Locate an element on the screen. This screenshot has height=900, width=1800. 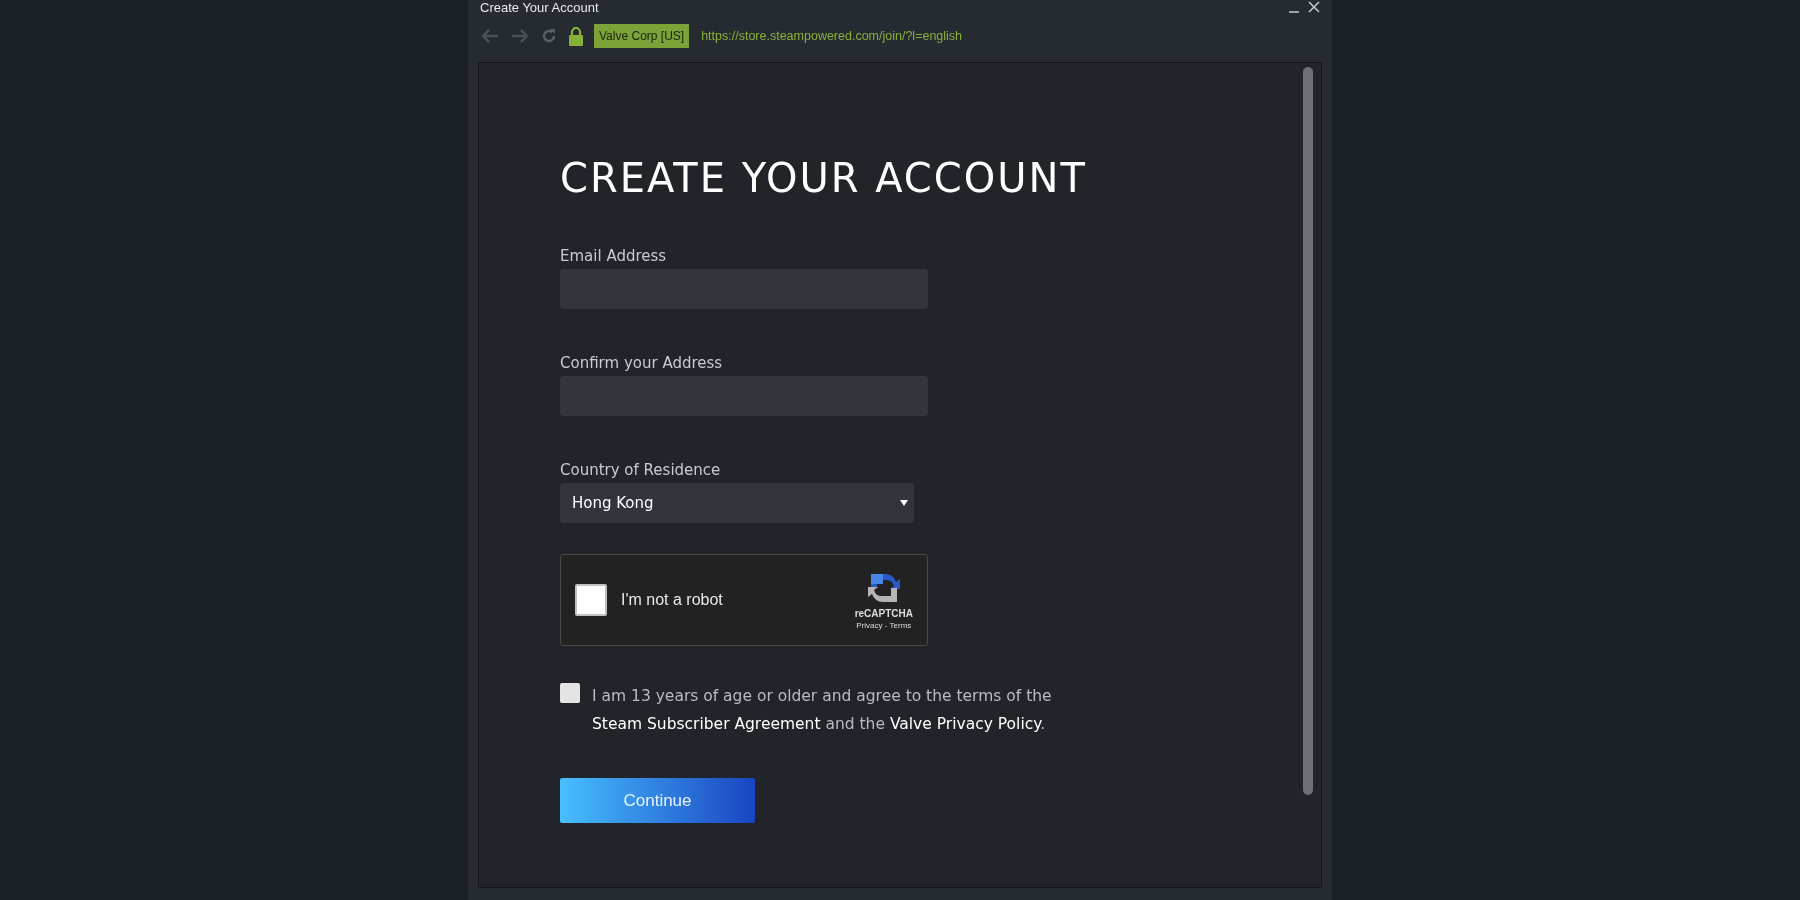
window-title: Create Your Account is located at coordinates (539, 7).